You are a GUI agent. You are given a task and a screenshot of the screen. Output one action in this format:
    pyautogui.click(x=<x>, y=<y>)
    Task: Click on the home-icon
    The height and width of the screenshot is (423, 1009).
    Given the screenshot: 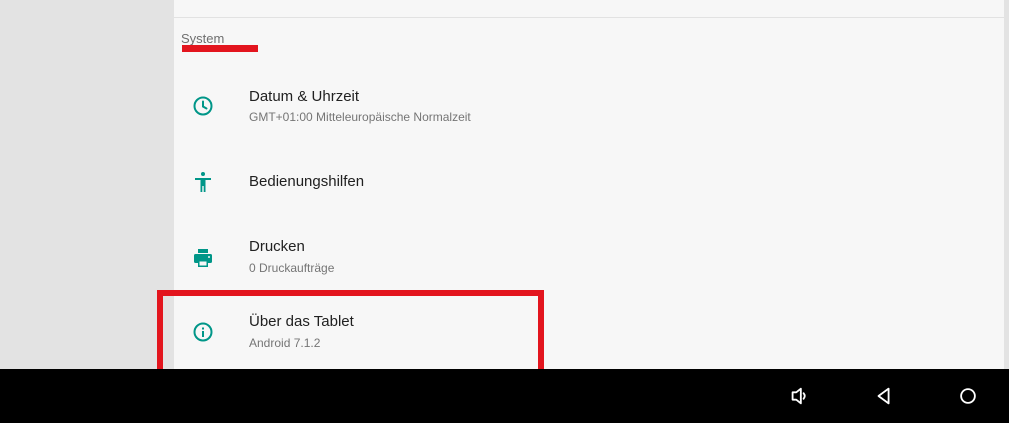 What is the action you would take?
    pyautogui.click(x=968, y=396)
    